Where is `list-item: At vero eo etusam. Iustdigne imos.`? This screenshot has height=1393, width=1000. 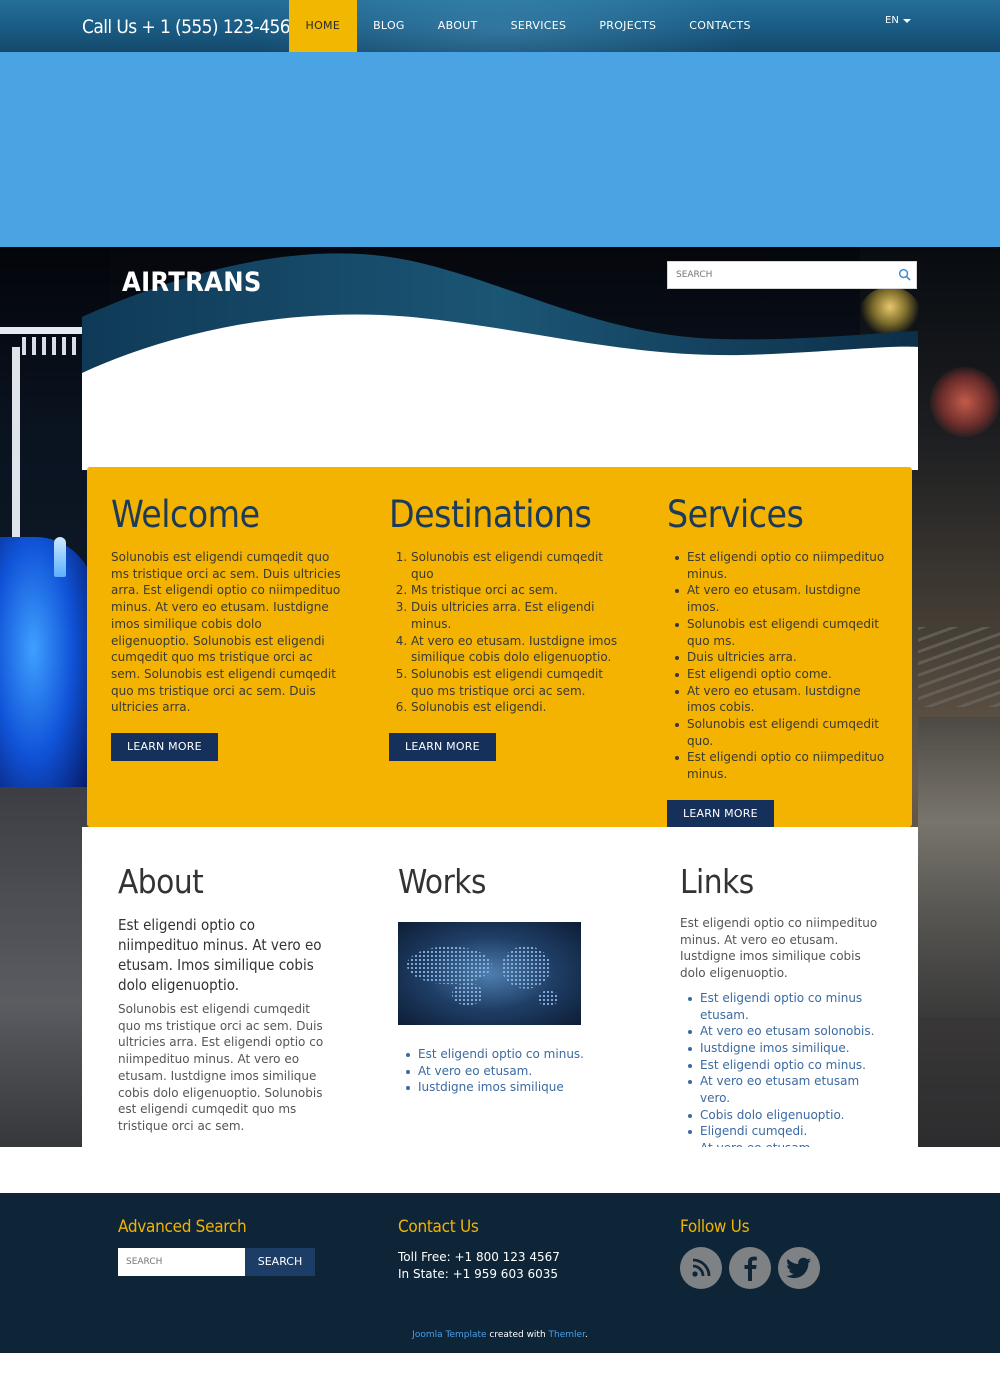
list-item: At vero eo etusam. Iustdigne imos. is located at coordinates (783, 598).